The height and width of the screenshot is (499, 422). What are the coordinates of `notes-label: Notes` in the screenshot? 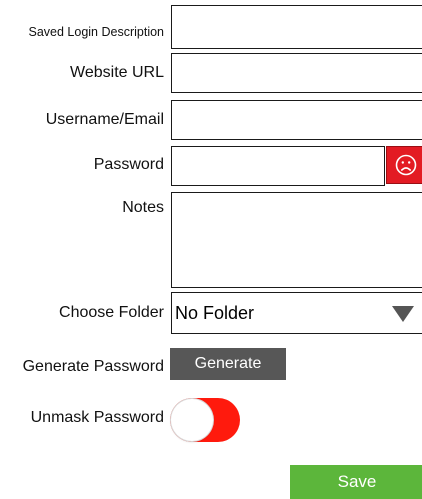 It's located at (143, 207).